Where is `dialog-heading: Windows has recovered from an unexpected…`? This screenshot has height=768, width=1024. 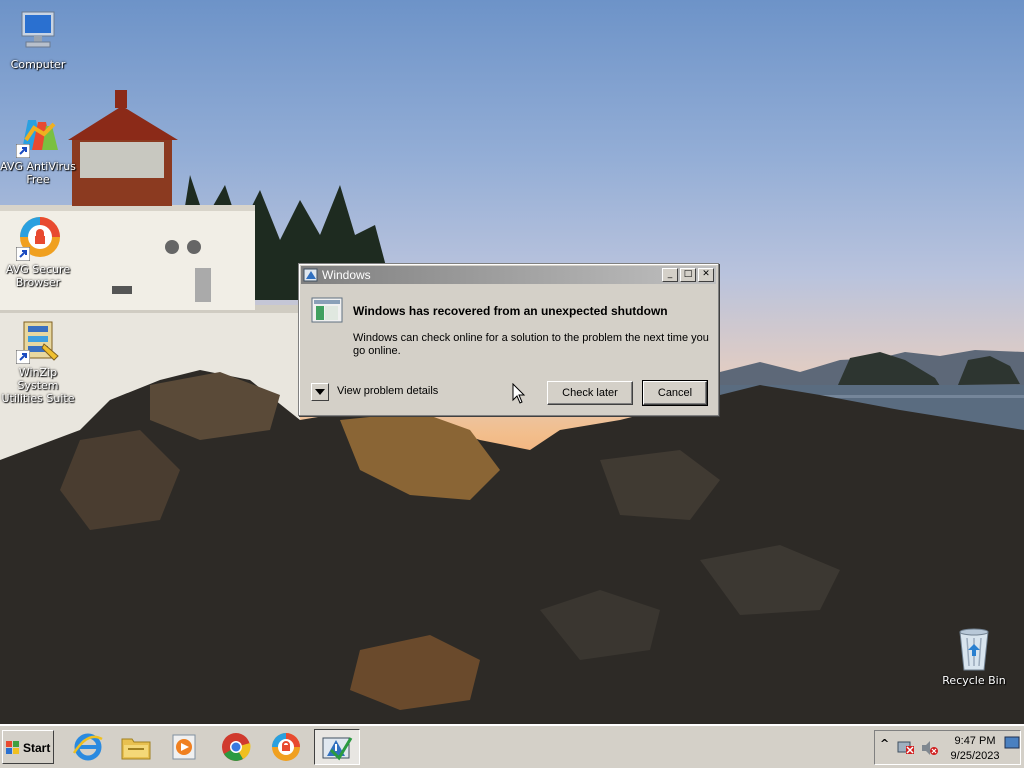
dialog-heading: Windows has recovered from an unexpected… is located at coordinates (510, 311).